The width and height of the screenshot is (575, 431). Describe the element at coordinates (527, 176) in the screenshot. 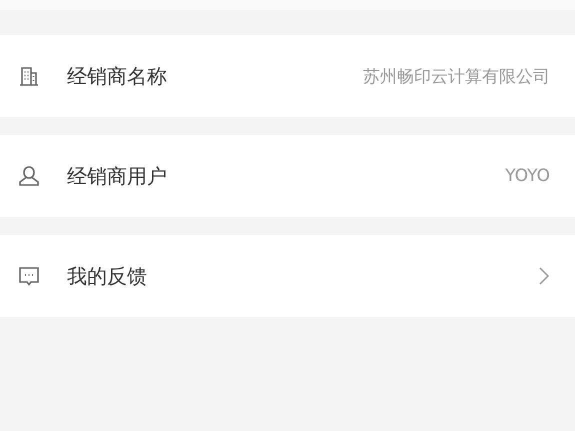

I see `row-value: YOYO` at that location.